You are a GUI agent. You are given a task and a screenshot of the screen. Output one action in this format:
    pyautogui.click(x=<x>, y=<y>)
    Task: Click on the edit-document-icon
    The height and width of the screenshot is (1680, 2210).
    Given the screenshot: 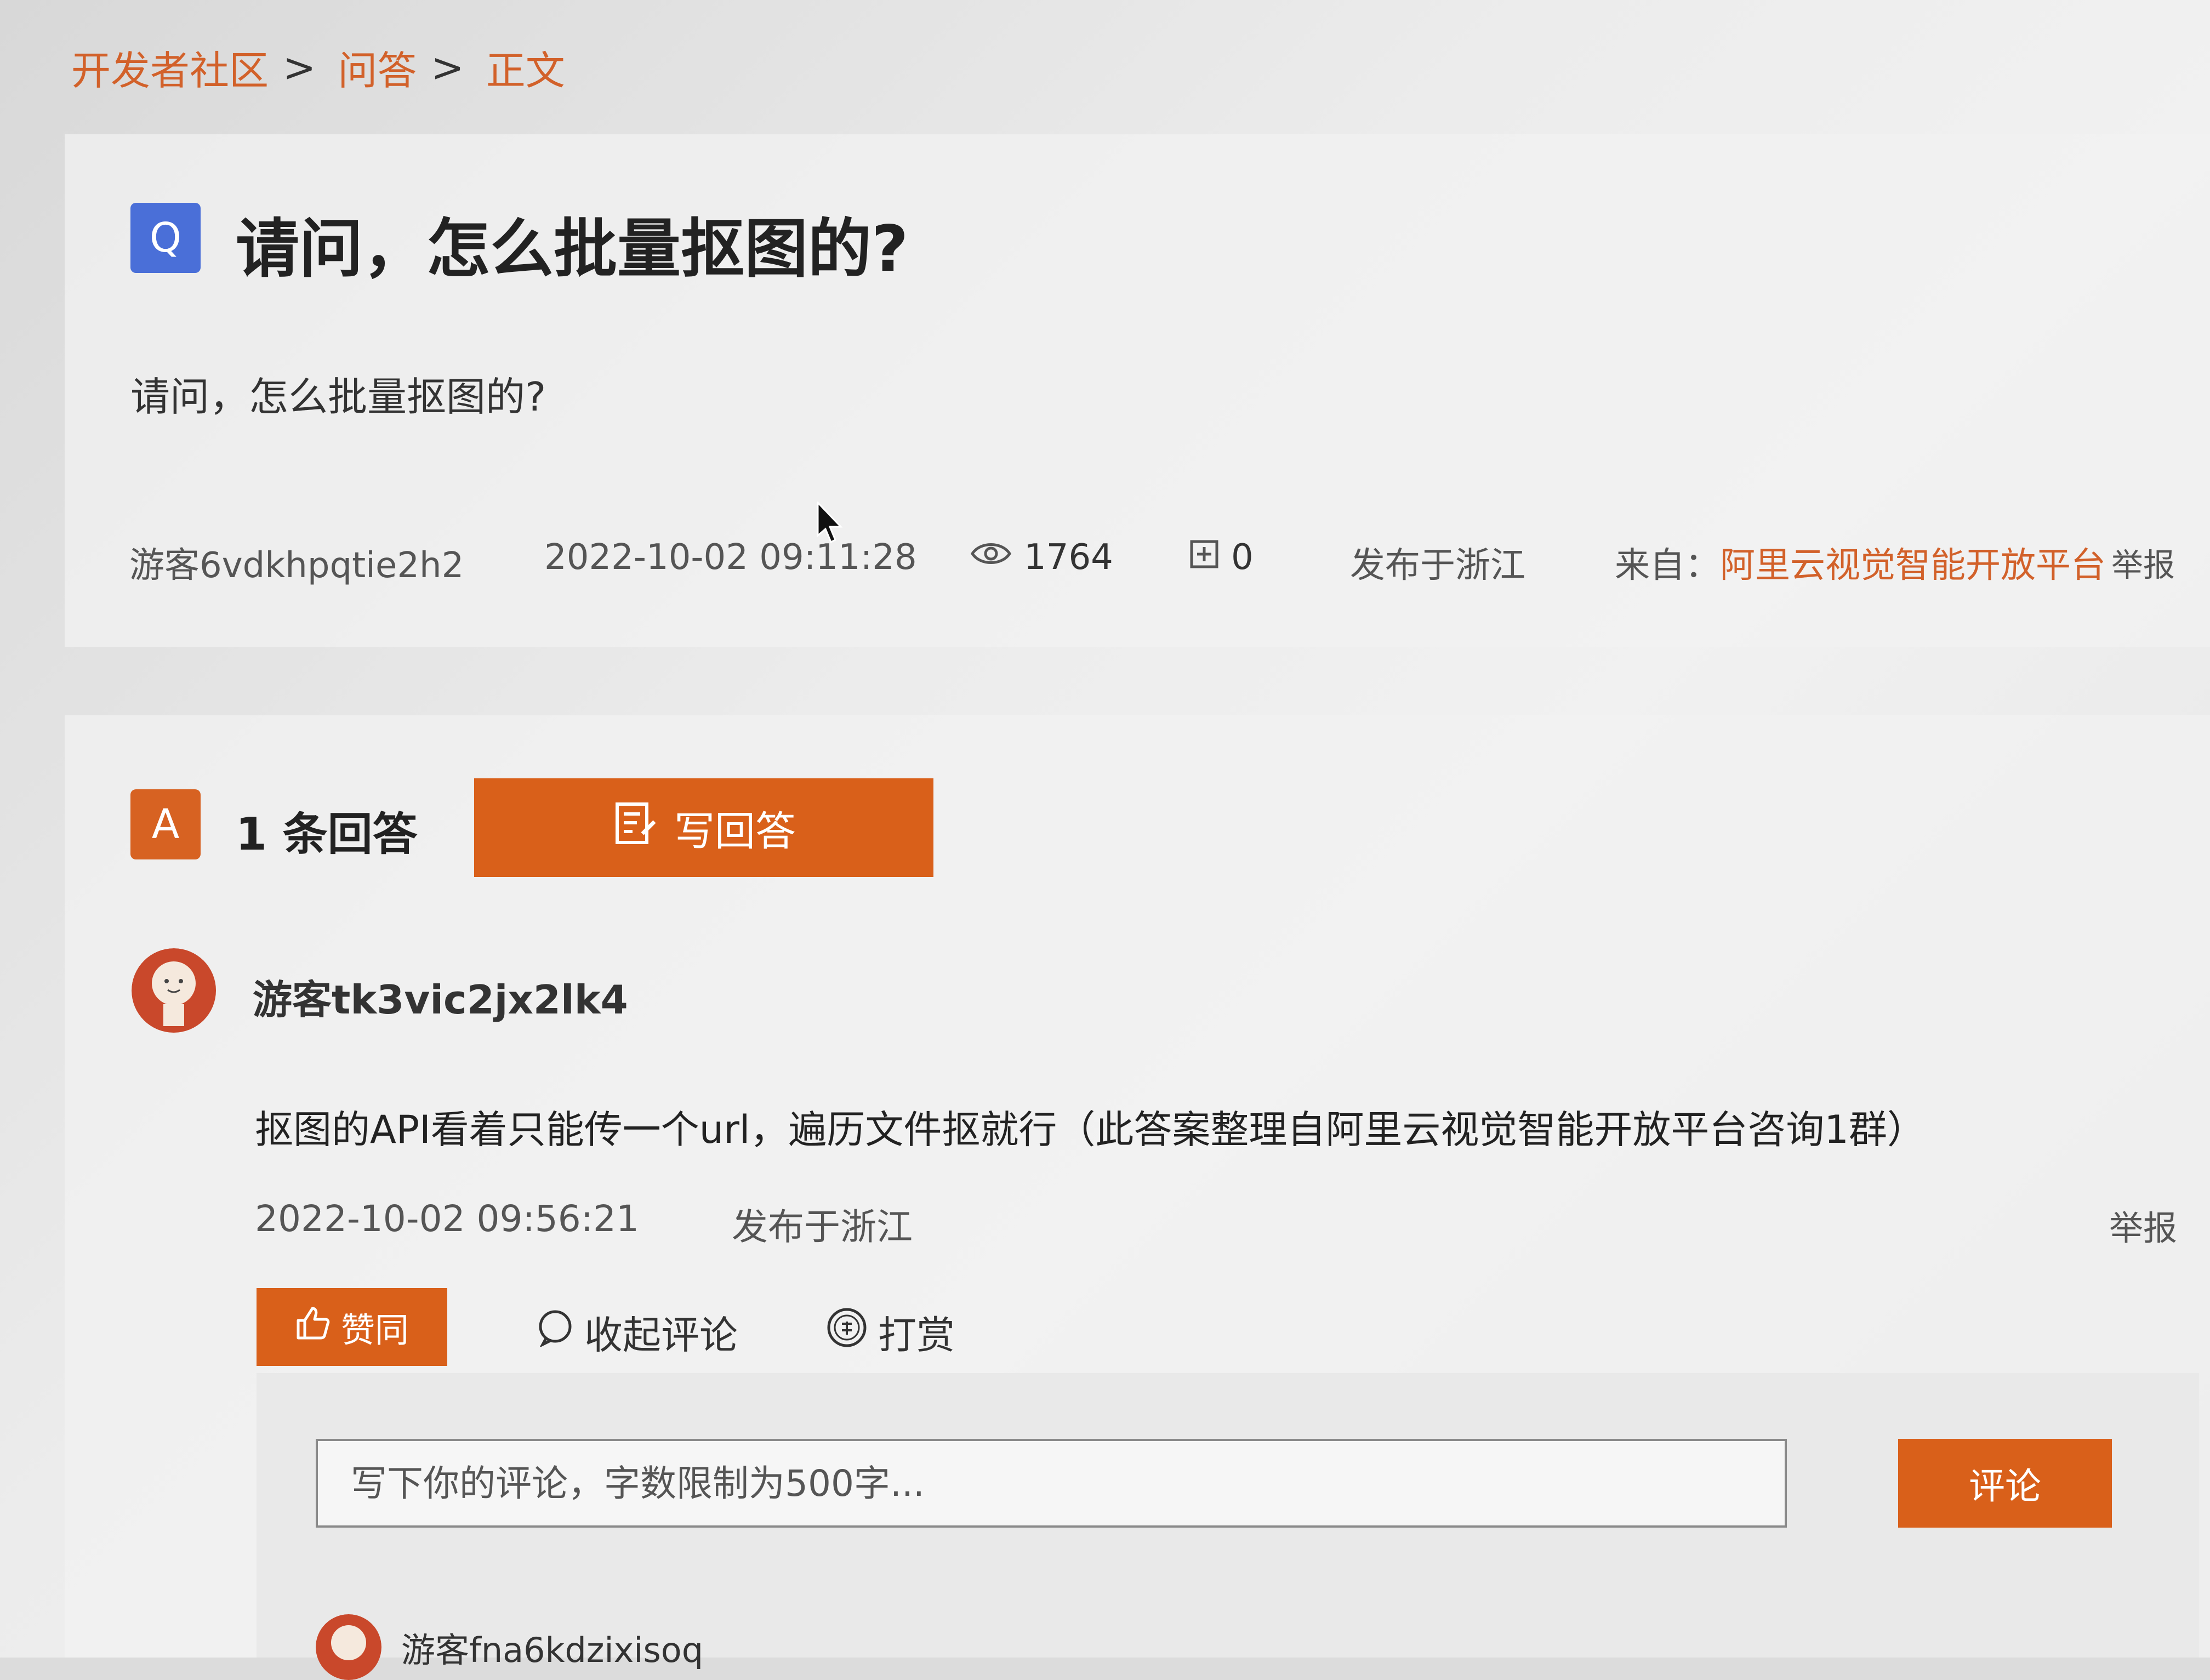 What is the action you would take?
    pyautogui.click(x=636, y=828)
    